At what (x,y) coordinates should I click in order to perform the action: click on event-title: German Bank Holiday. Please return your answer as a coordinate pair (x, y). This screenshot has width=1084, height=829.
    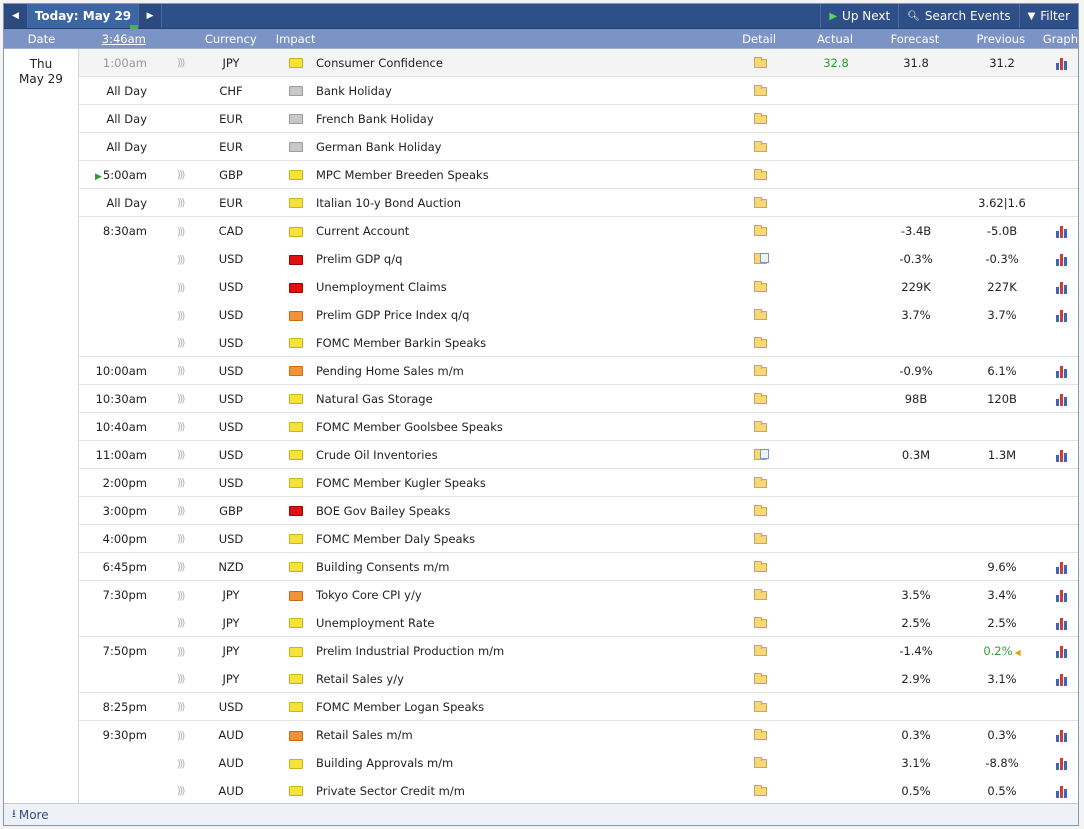
    Looking at the image, I should click on (518, 147).